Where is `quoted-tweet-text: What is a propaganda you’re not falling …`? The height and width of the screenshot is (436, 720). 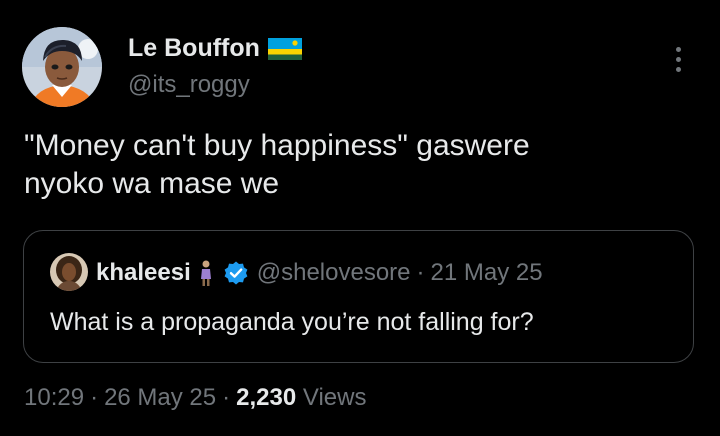
quoted-tweet-text: What is a propaganda you’re not falling … is located at coordinates (292, 322).